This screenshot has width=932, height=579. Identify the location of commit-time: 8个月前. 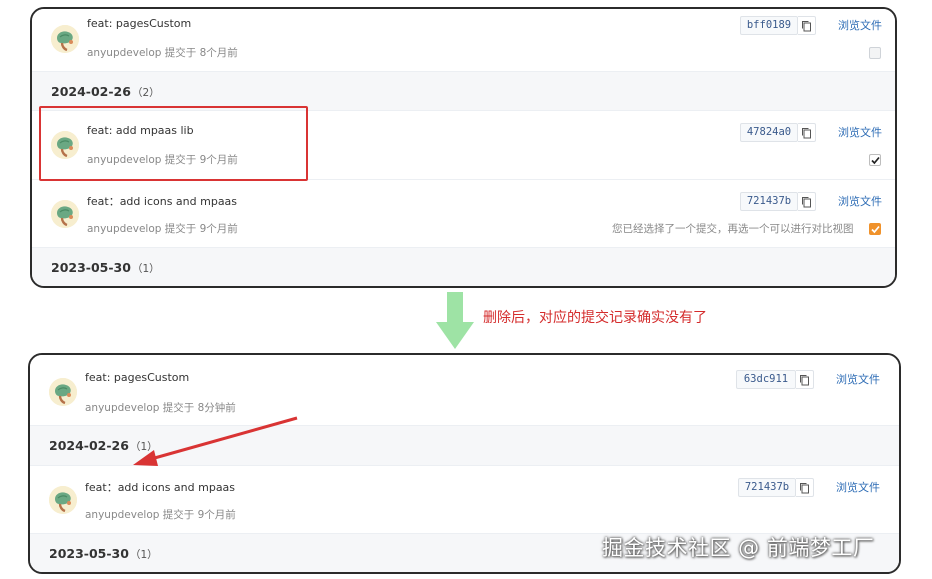
(218, 53).